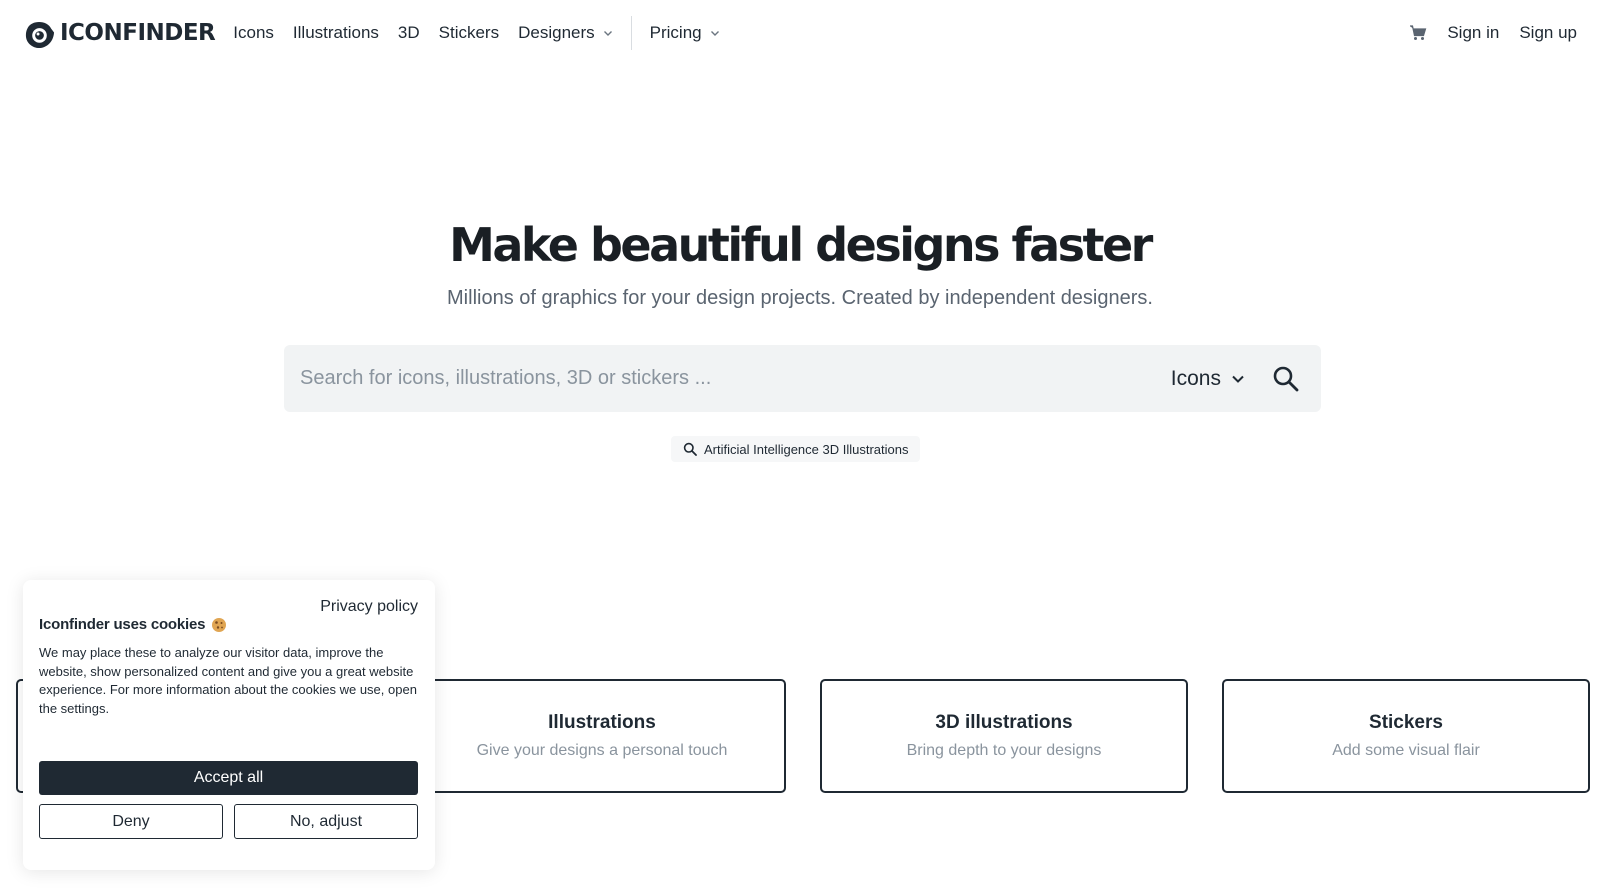 This screenshot has height=889, width=1600. Describe the element at coordinates (1418, 33) in the screenshot. I see `cart-icon` at that location.